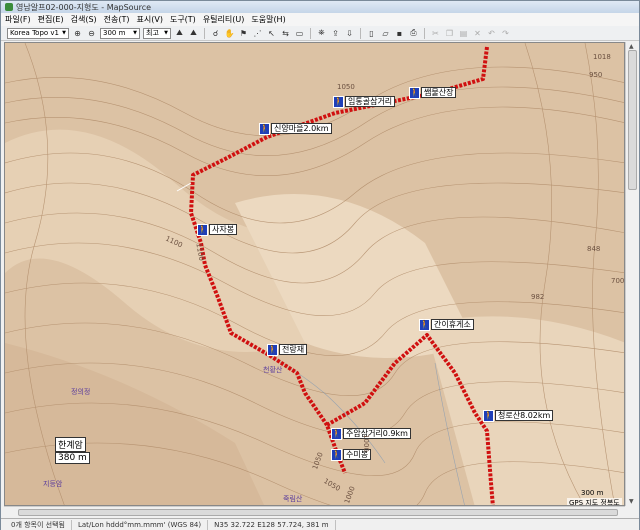 The image size is (640, 530). What do you see at coordinates (413, 33) in the screenshot?
I see `print-icon: ⎙` at bounding box center [413, 33].